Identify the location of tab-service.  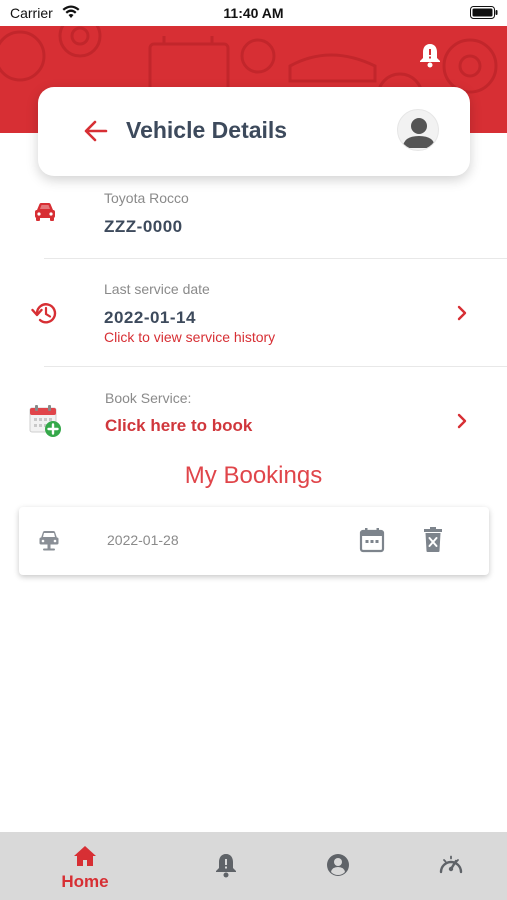
(450, 866).